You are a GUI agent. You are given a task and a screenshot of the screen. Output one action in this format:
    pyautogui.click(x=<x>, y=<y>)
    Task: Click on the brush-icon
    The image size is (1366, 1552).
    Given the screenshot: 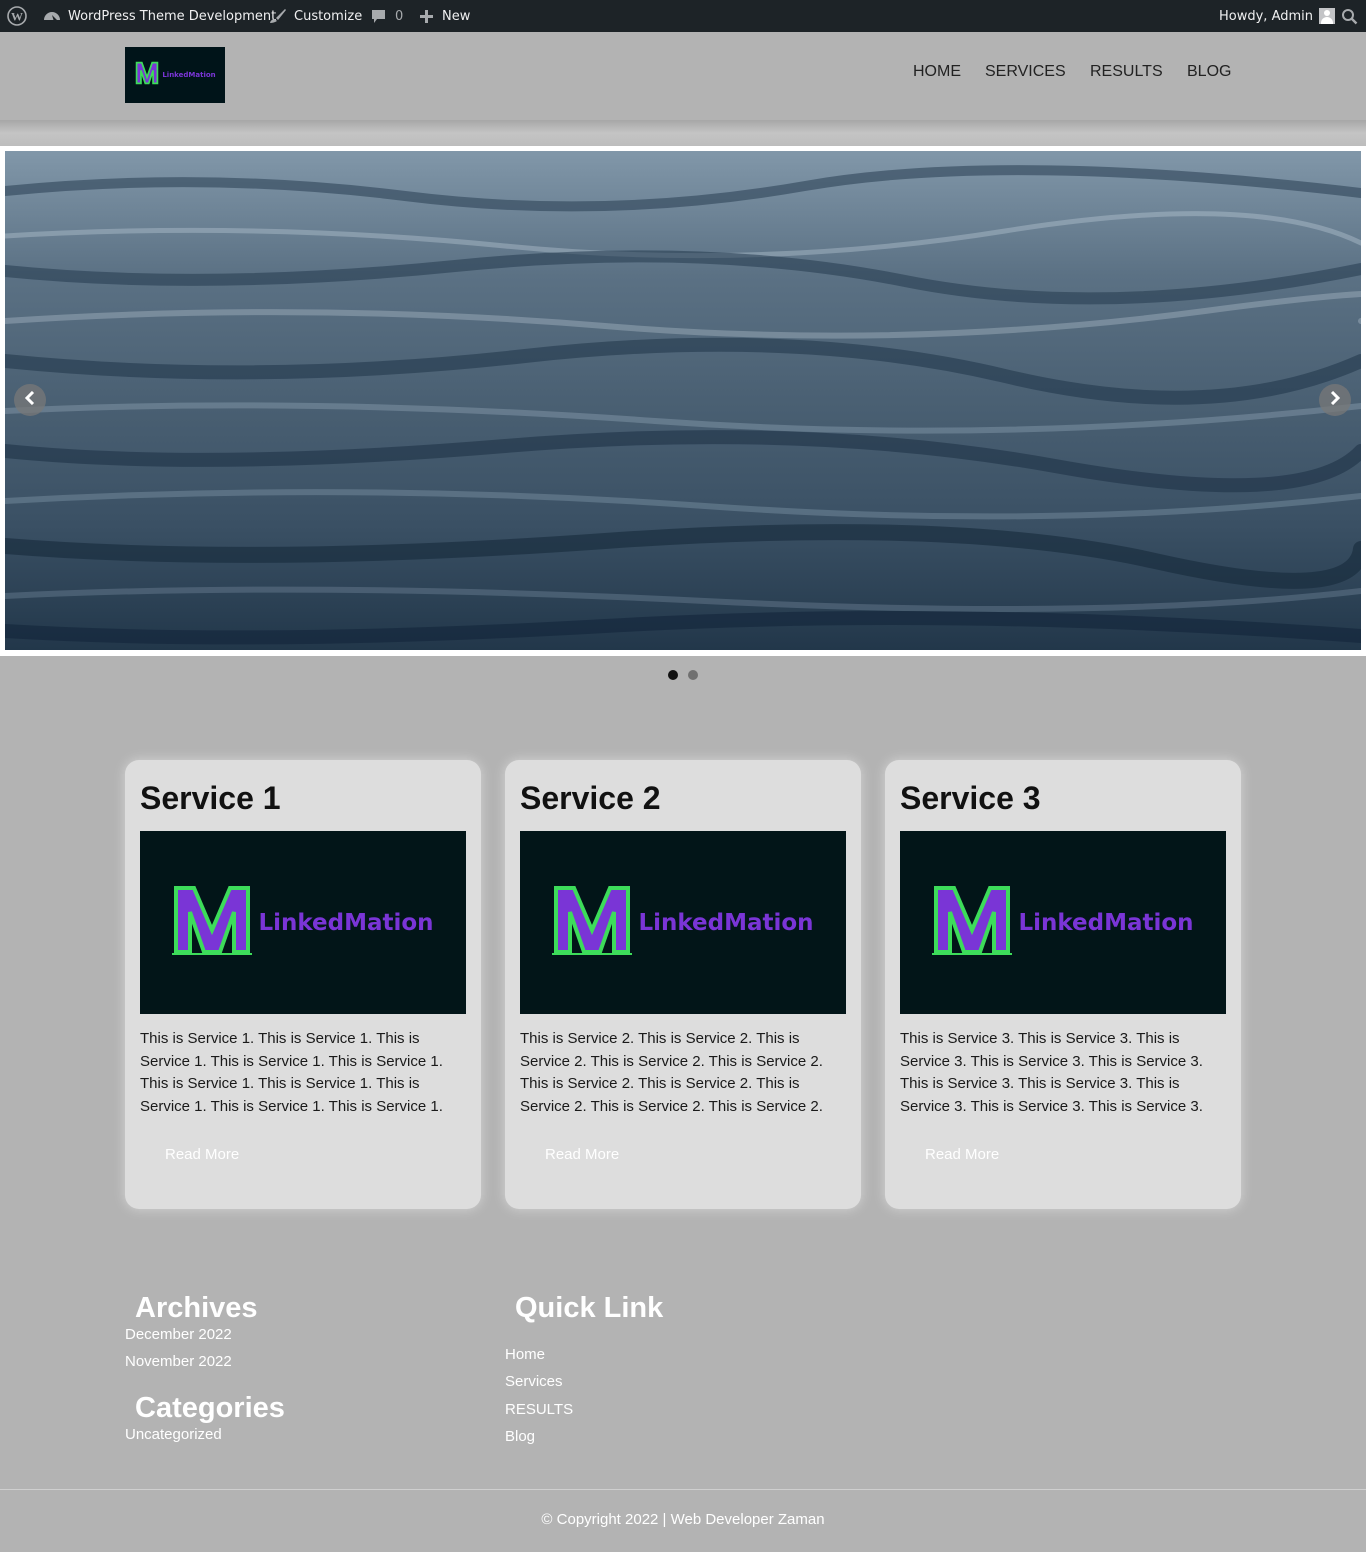 What is the action you would take?
    pyautogui.click(x=278, y=16)
    